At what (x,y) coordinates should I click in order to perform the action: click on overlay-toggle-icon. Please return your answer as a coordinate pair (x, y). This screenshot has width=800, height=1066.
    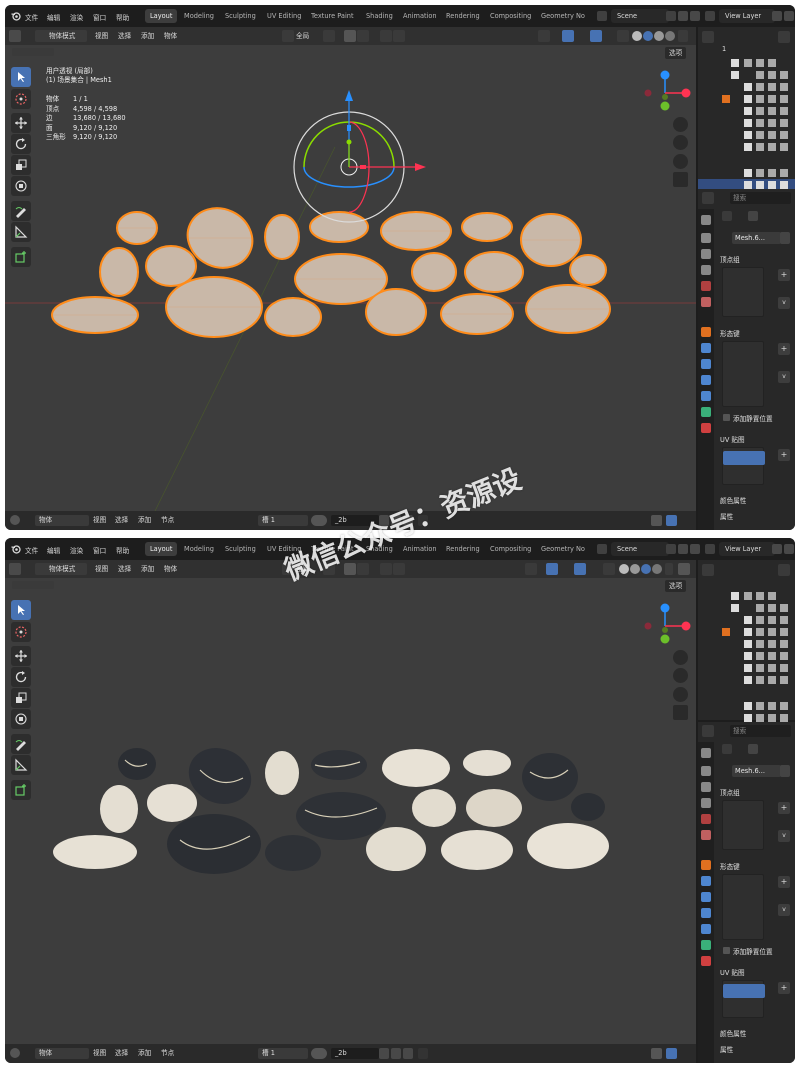
    Looking at the image, I should click on (596, 36).